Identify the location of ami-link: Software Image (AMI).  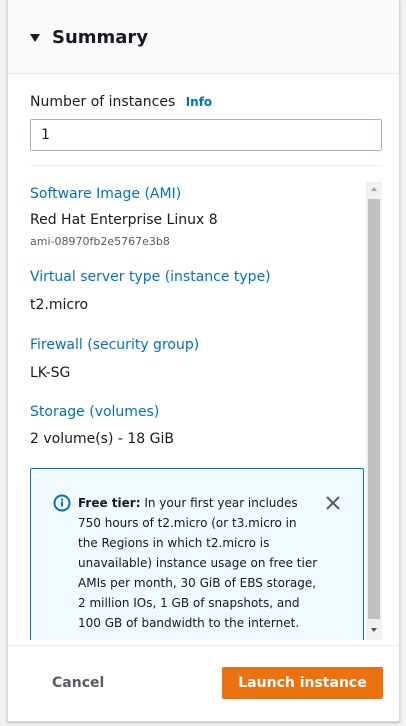
(105, 194).